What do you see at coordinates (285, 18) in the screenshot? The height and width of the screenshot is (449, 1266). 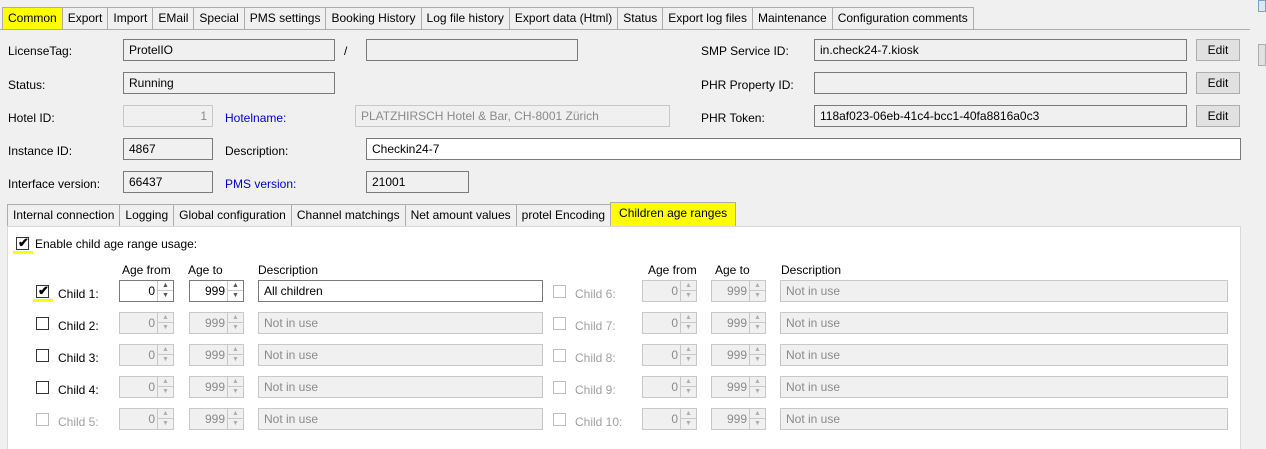 I see `tab-pms-settings: PMS settings` at bounding box center [285, 18].